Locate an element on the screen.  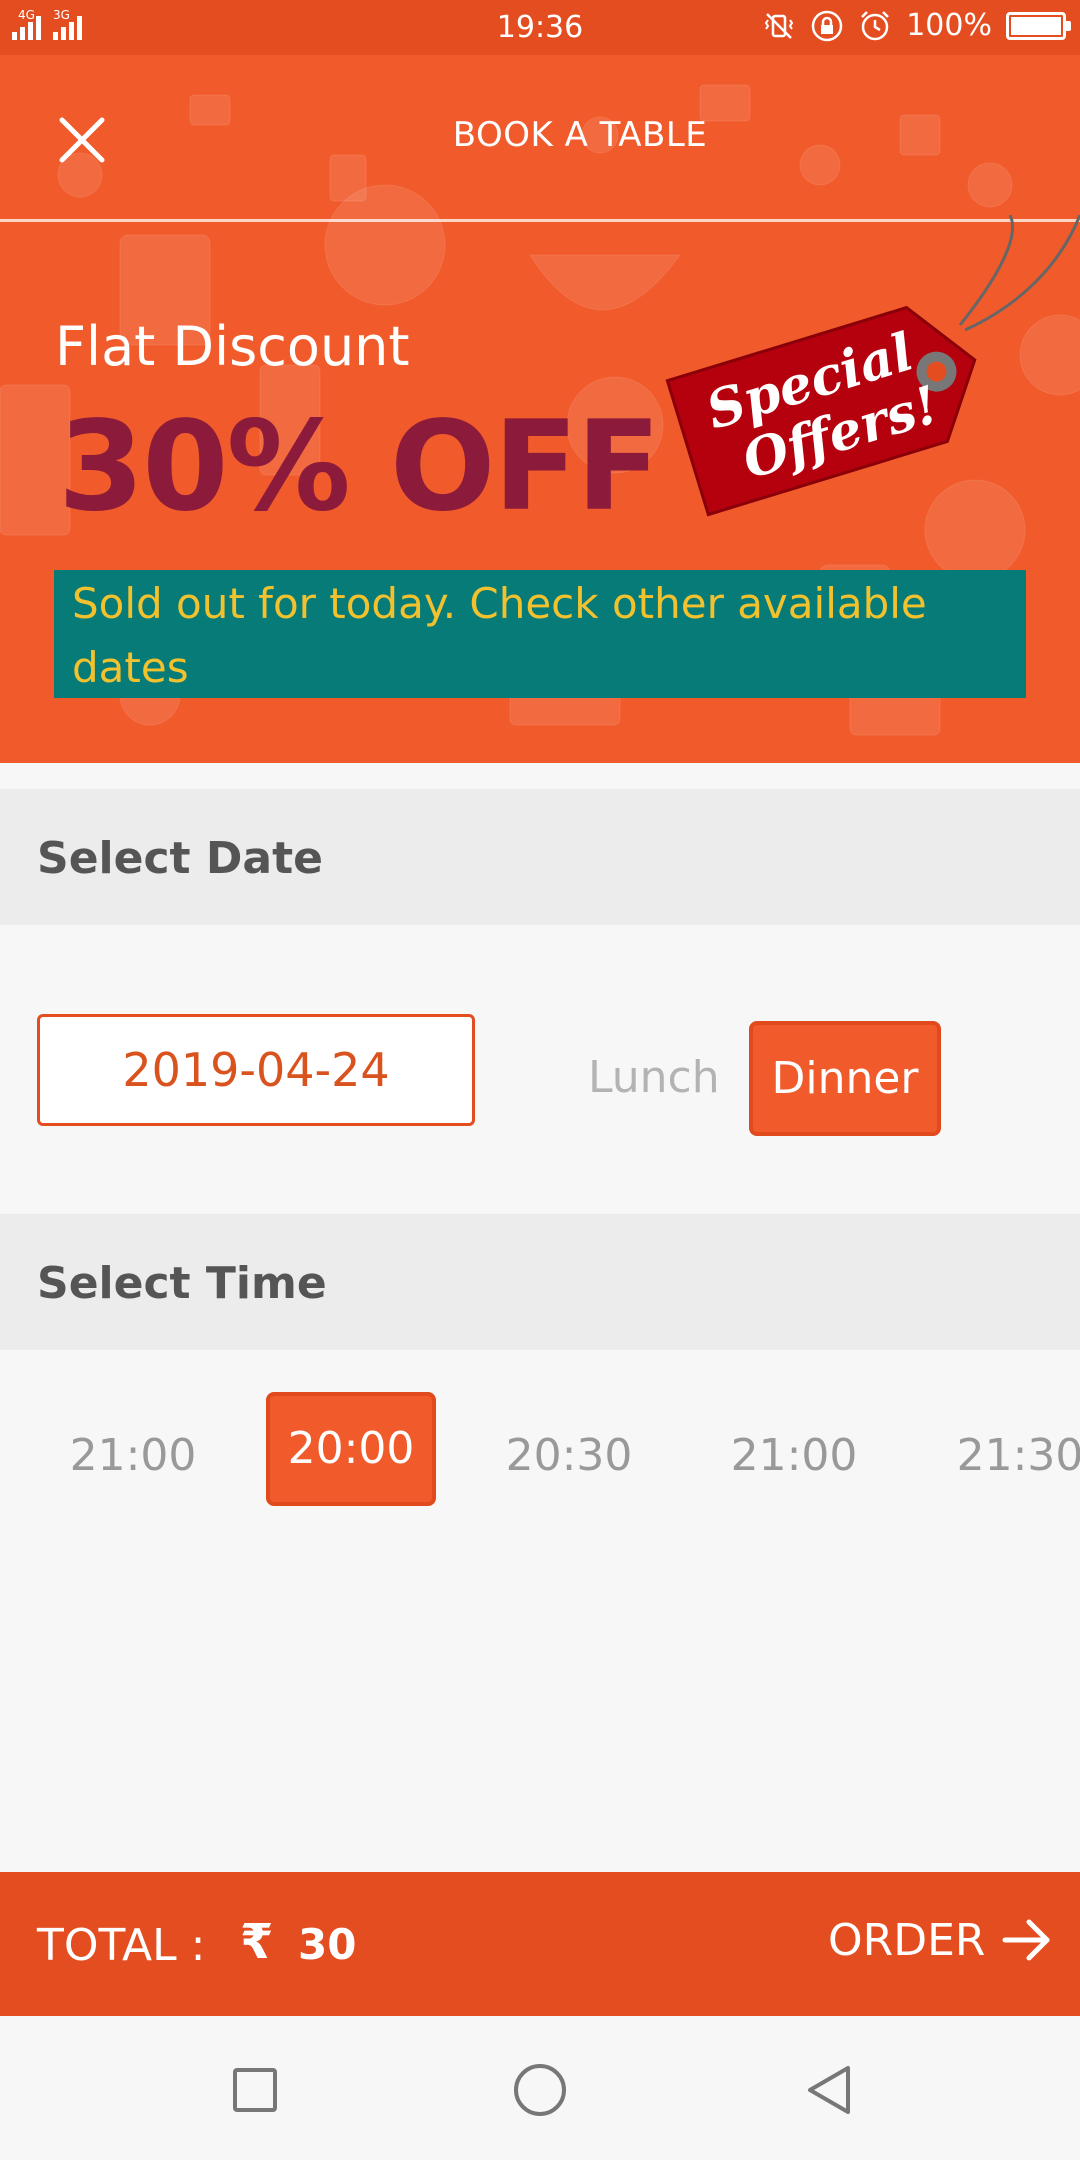
select-date-header: Select Date is located at coordinates (540, 857).